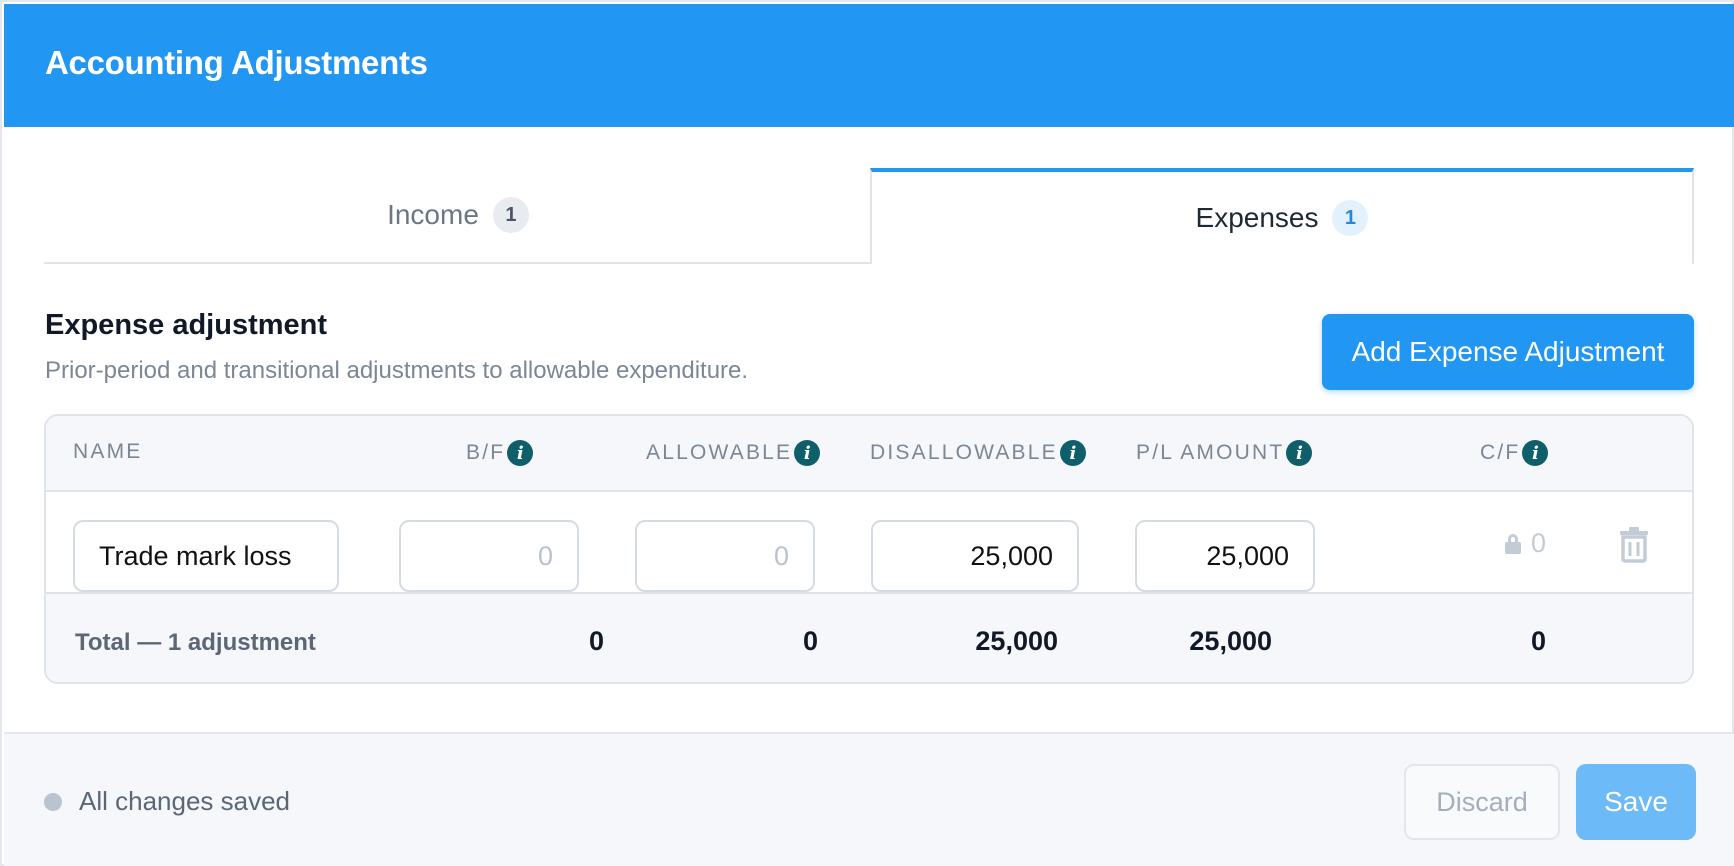 The width and height of the screenshot is (1734, 866). I want to click on column-header-name: NAME, so click(107, 452).